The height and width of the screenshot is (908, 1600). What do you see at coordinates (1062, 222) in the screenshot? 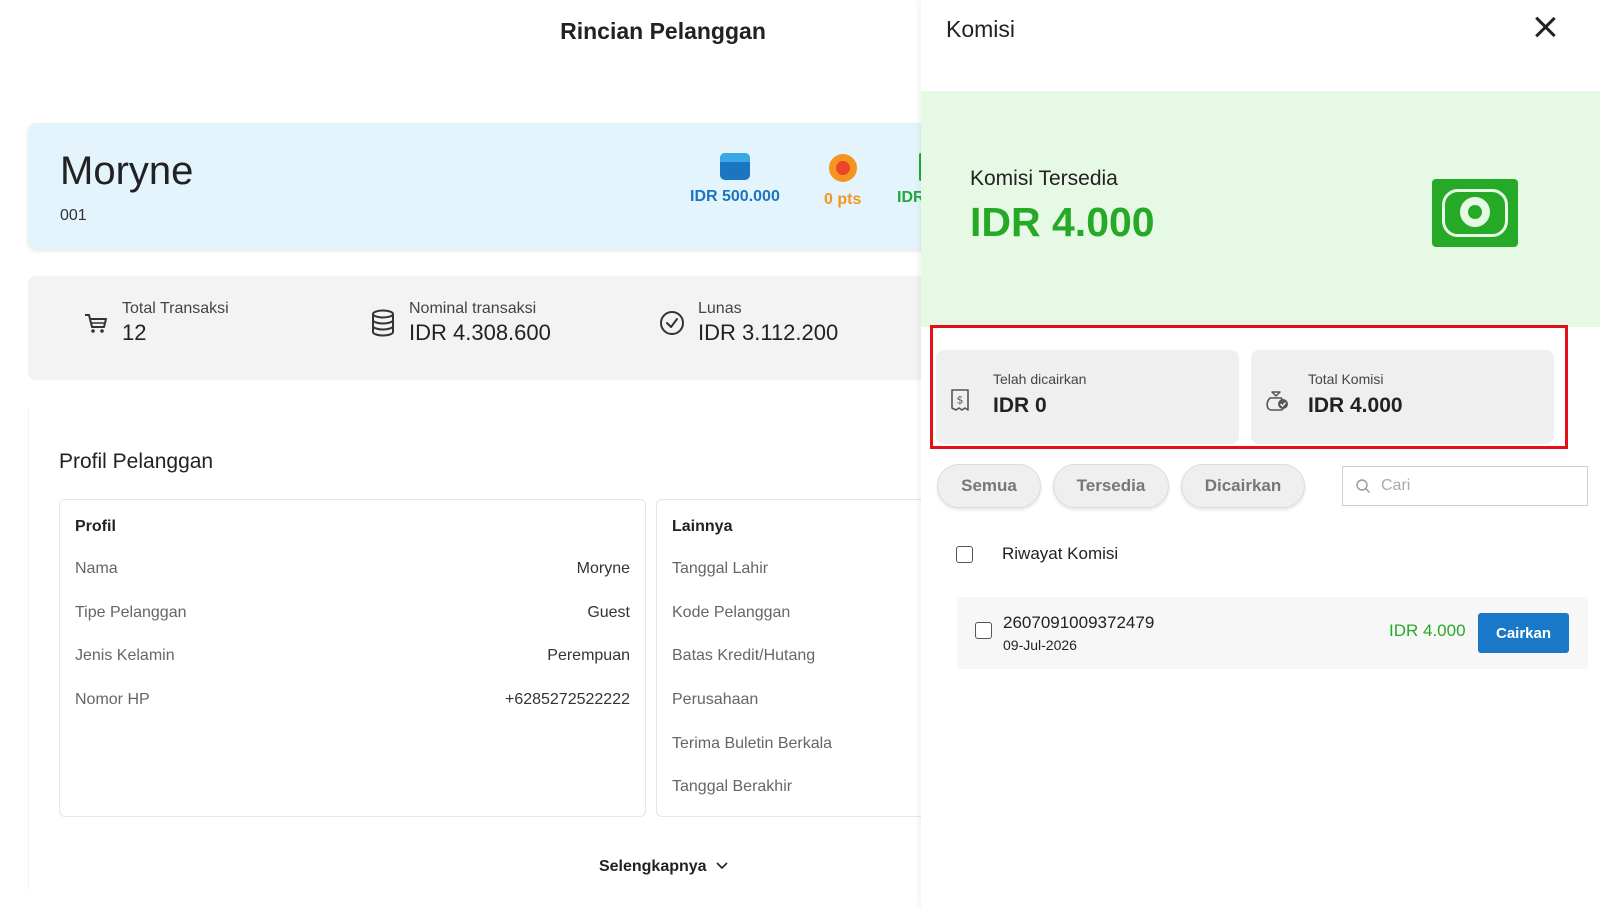
I see `available-commission-value: IDR 4.000` at bounding box center [1062, 222].